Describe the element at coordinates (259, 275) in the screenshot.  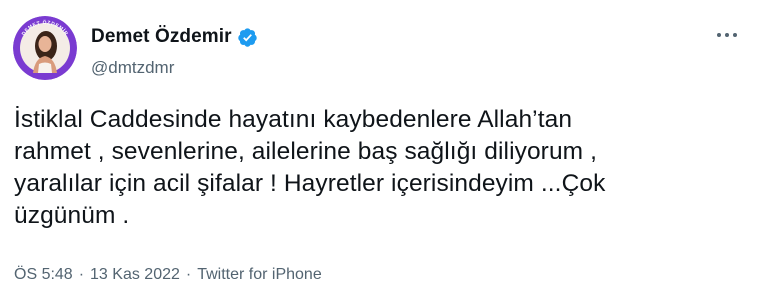
I see `tweet-source: Twitter for iPhone` at that location.